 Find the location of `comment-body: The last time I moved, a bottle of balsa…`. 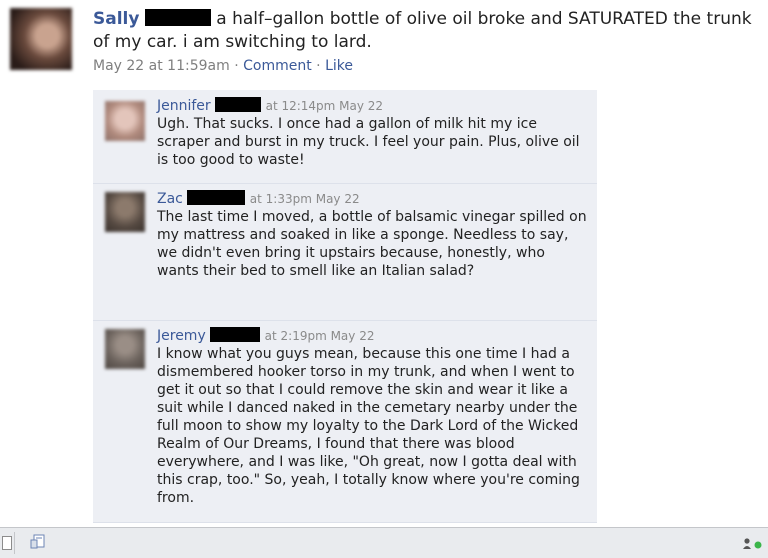

comment-body: The last time I moved, a bottle of balsa… is located at coordinates (372, 244).